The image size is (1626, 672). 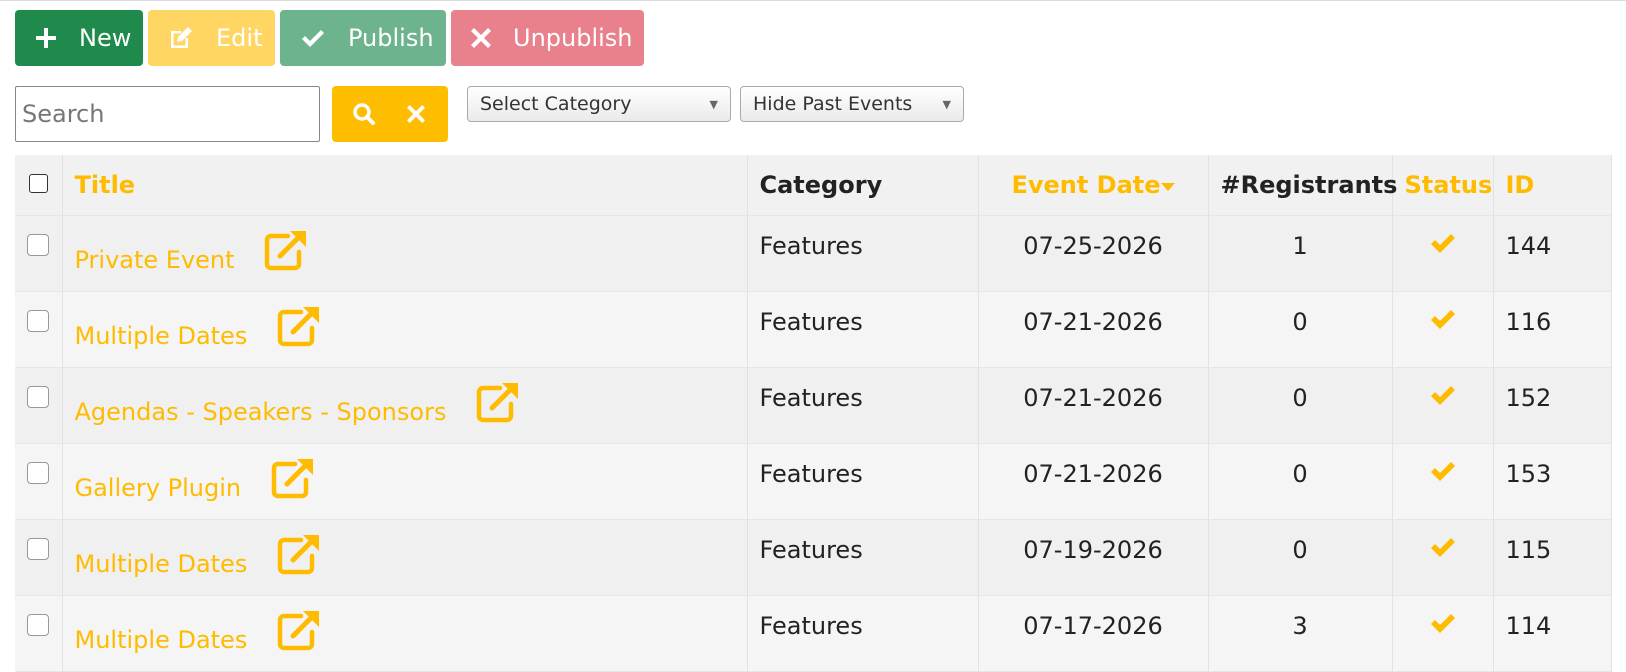 I want to click on title-cell: Private Event, so click(x=405, y=253).